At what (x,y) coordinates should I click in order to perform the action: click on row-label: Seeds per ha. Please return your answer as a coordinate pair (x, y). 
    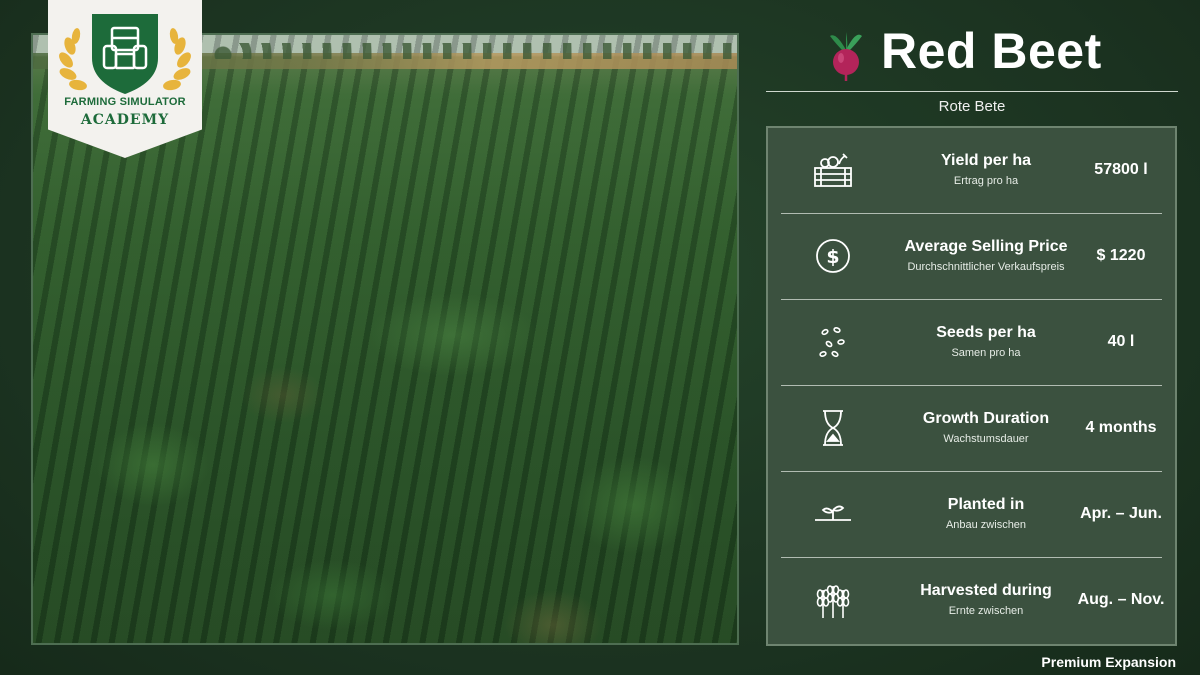
    Looking at the image, I should click on (986, 332).